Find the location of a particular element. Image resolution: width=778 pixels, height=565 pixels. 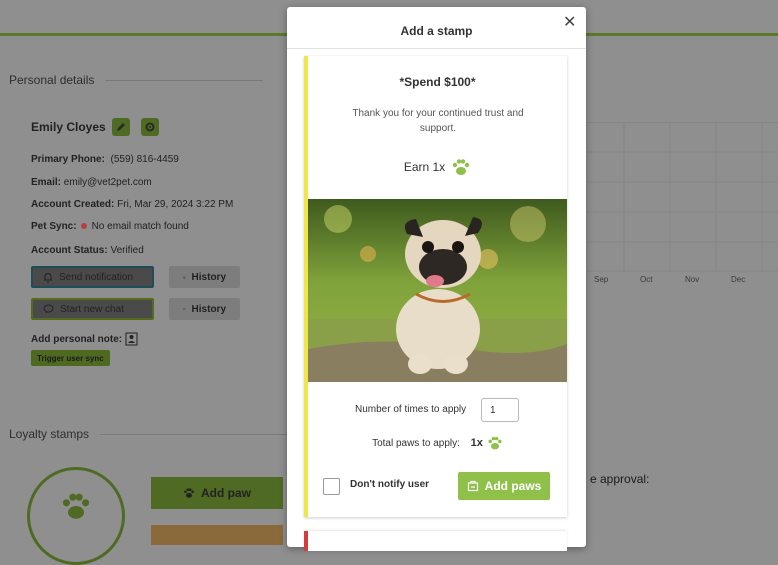

modal-divider is located at coordinates (436, 48).